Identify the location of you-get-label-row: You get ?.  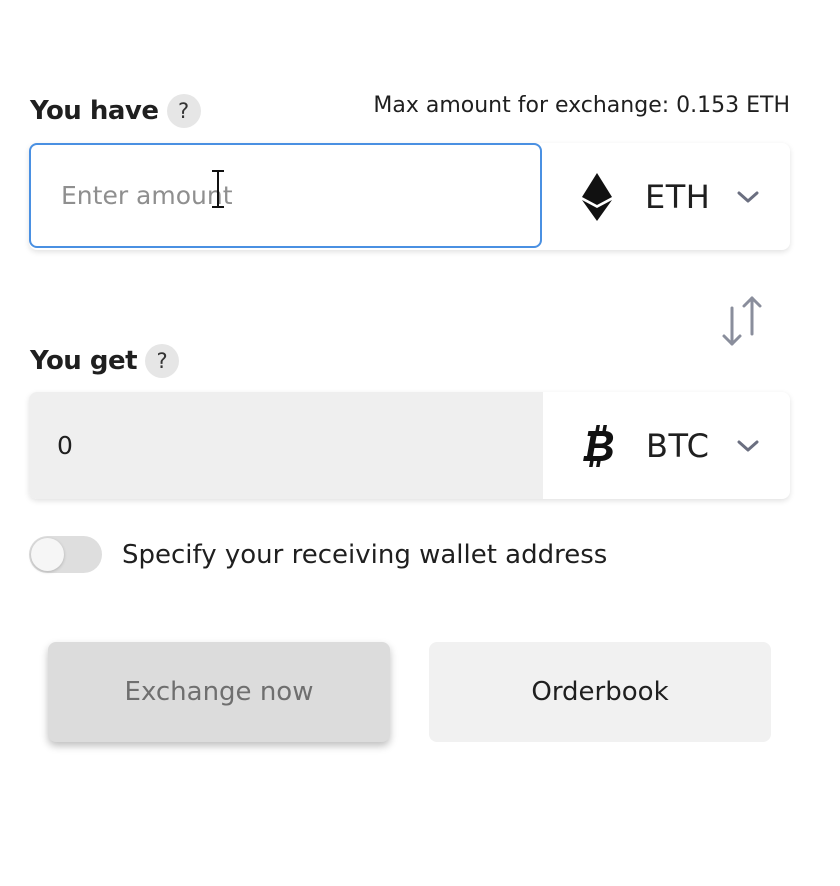
(105, 361).